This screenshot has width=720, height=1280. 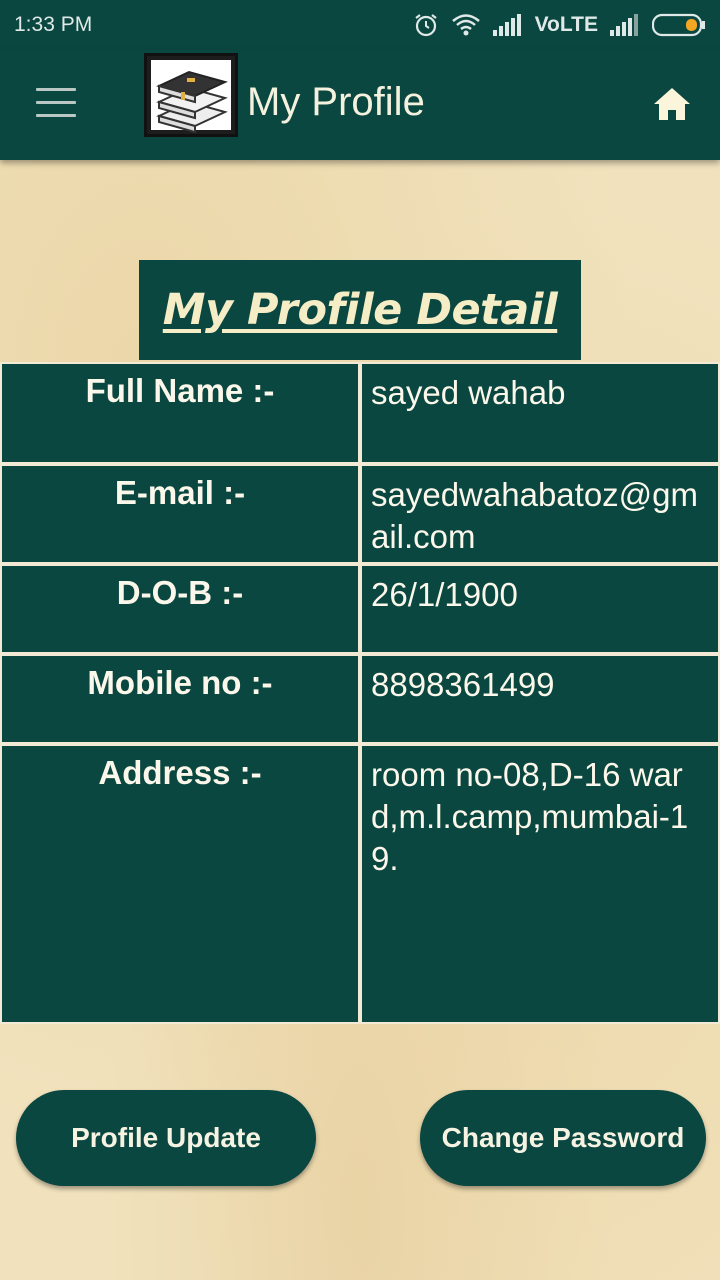 I want to click on table-row: E-mail :- sayedwahabatoz@gmail.com, so click(x=360, y=514).